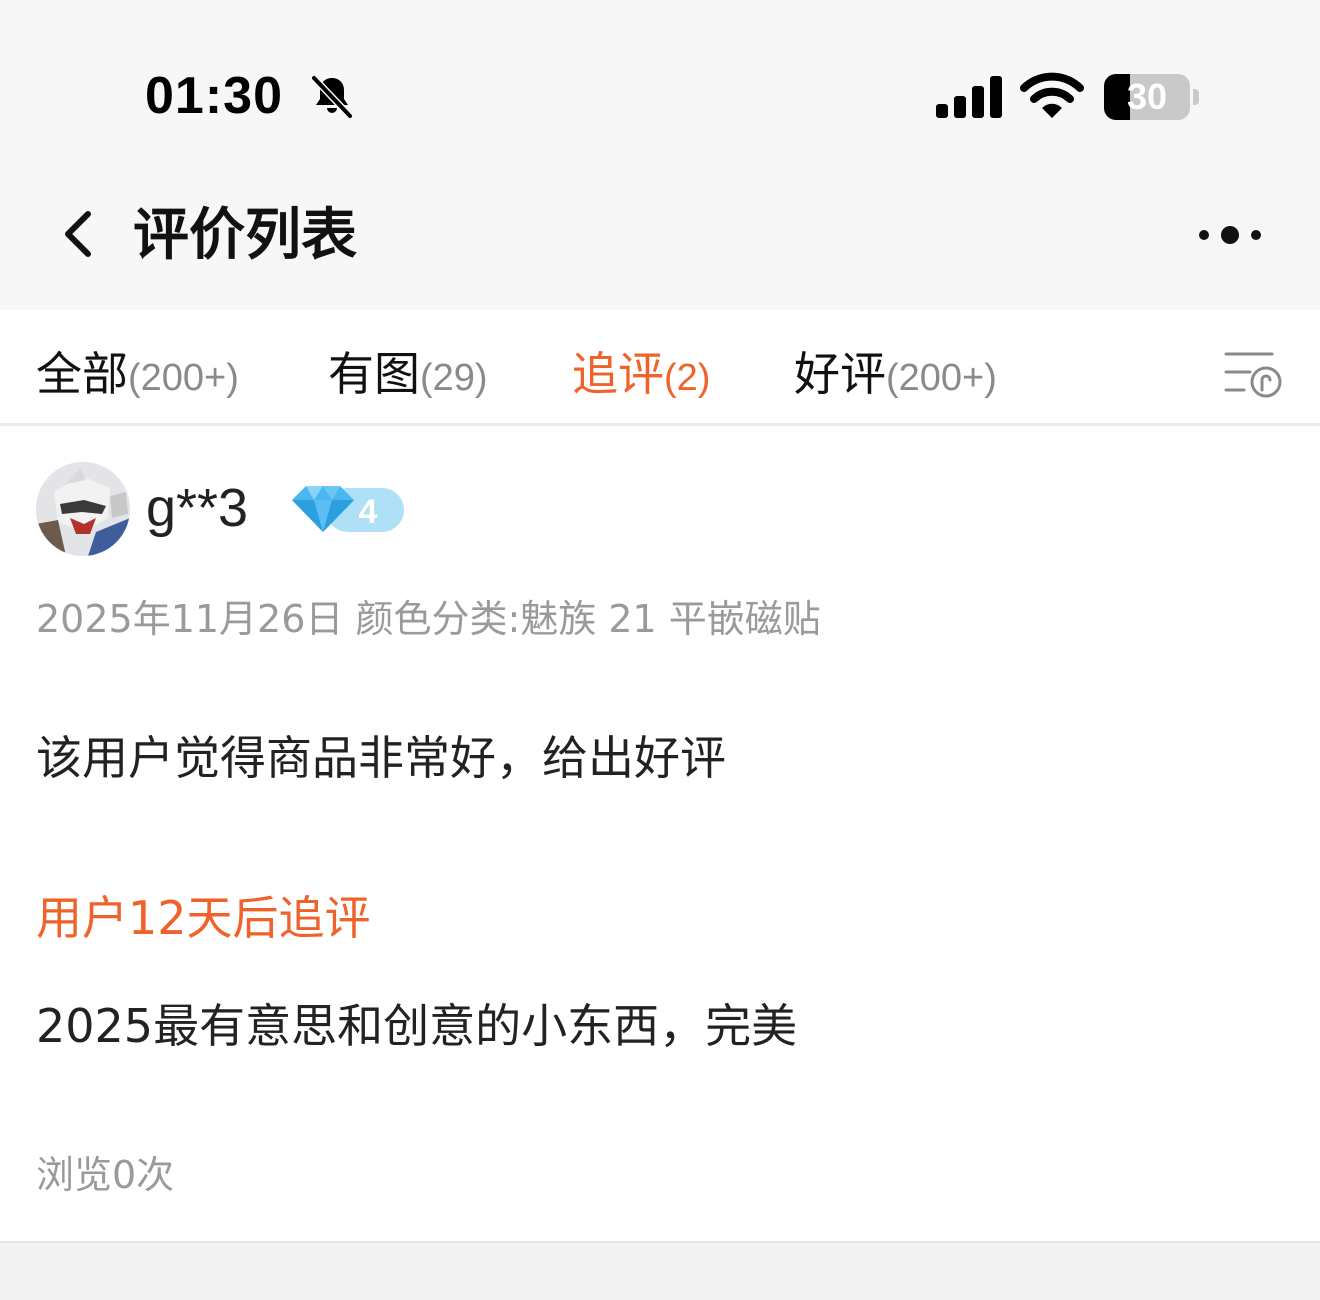 This screenshot has height=1300, width=1320. Describe the element at coordinates (368, 512) in the screenshot. I see `member-level: 4` at that location.